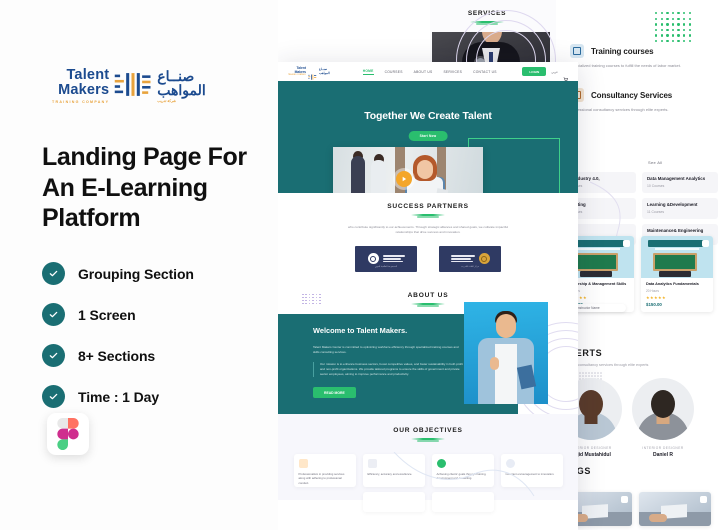  I want to click on nav-item-courses: COURSES, so click(394, 72).